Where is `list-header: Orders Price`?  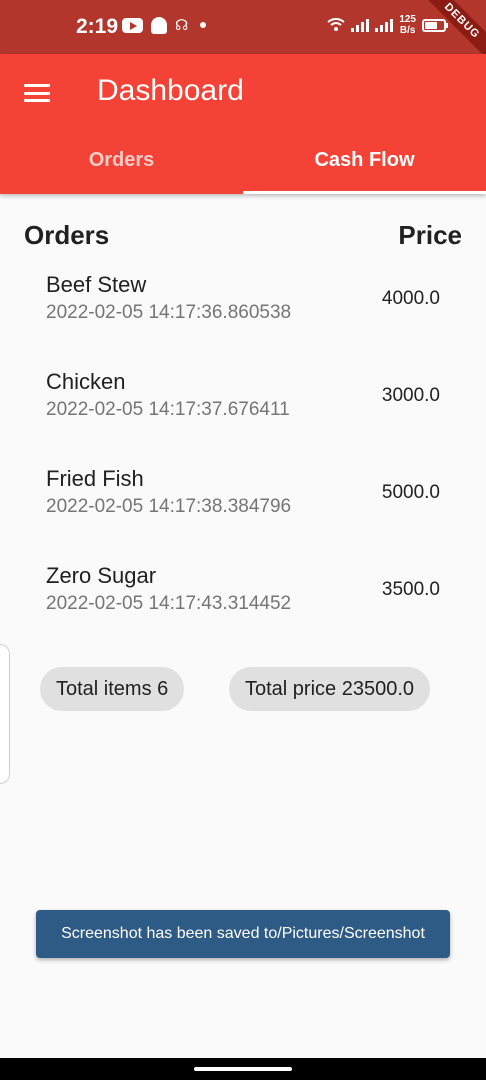
list-header: Orders Price is located at coordinates (243, 235).